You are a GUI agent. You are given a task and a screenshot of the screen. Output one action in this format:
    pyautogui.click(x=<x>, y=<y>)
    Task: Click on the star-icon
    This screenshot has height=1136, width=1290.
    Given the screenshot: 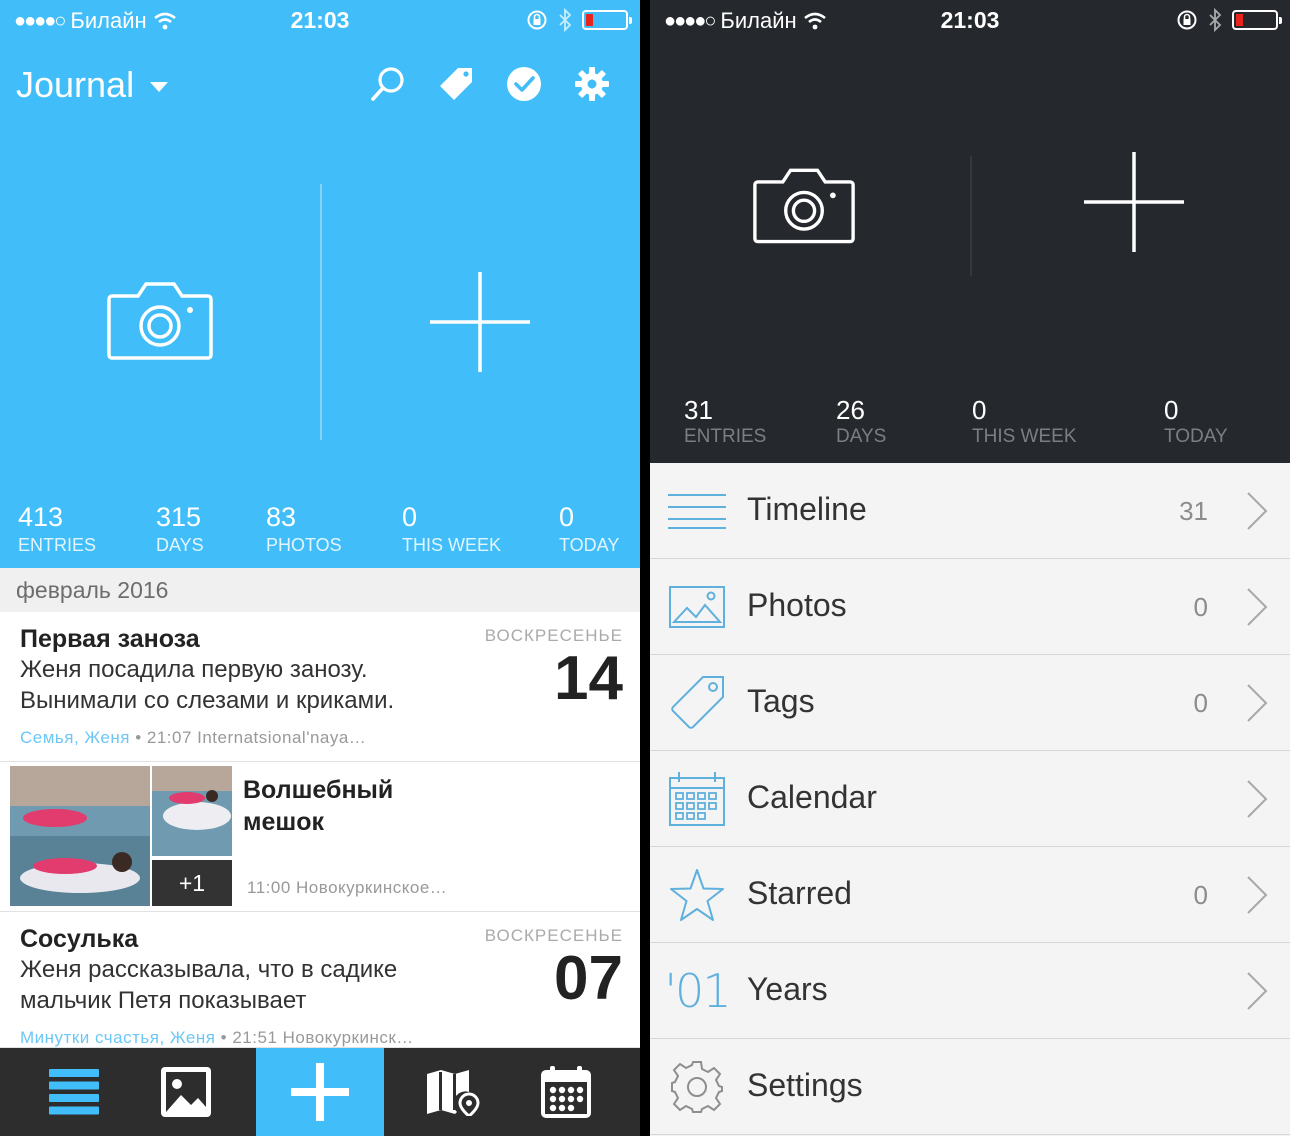 What is the action you would take?
    pyautogui.click(x=697, y=895)
    